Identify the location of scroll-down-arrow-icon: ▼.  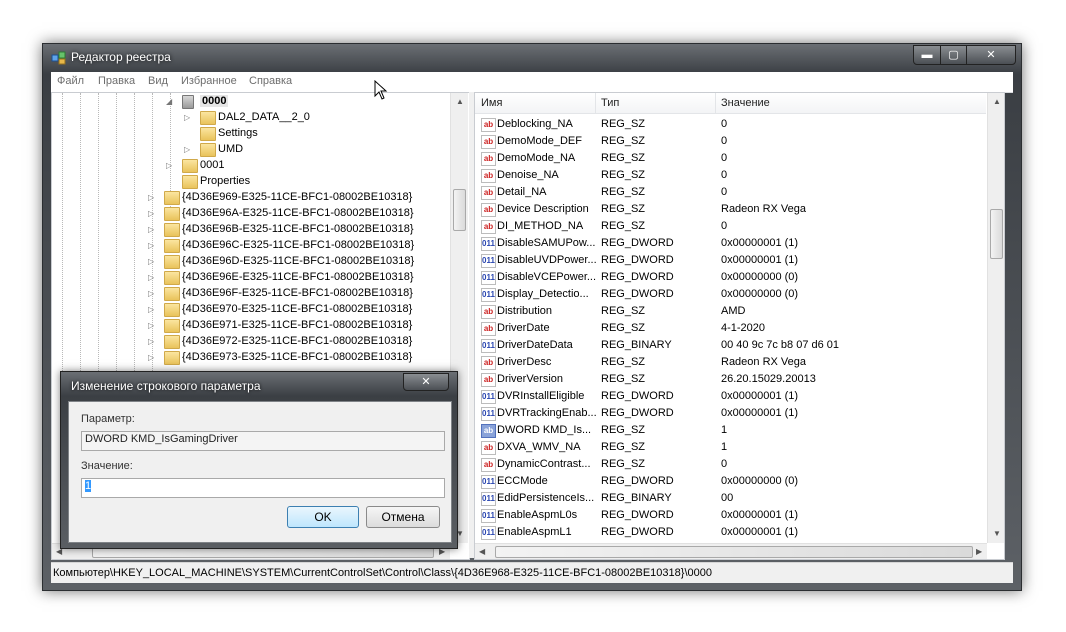
(997, 533).